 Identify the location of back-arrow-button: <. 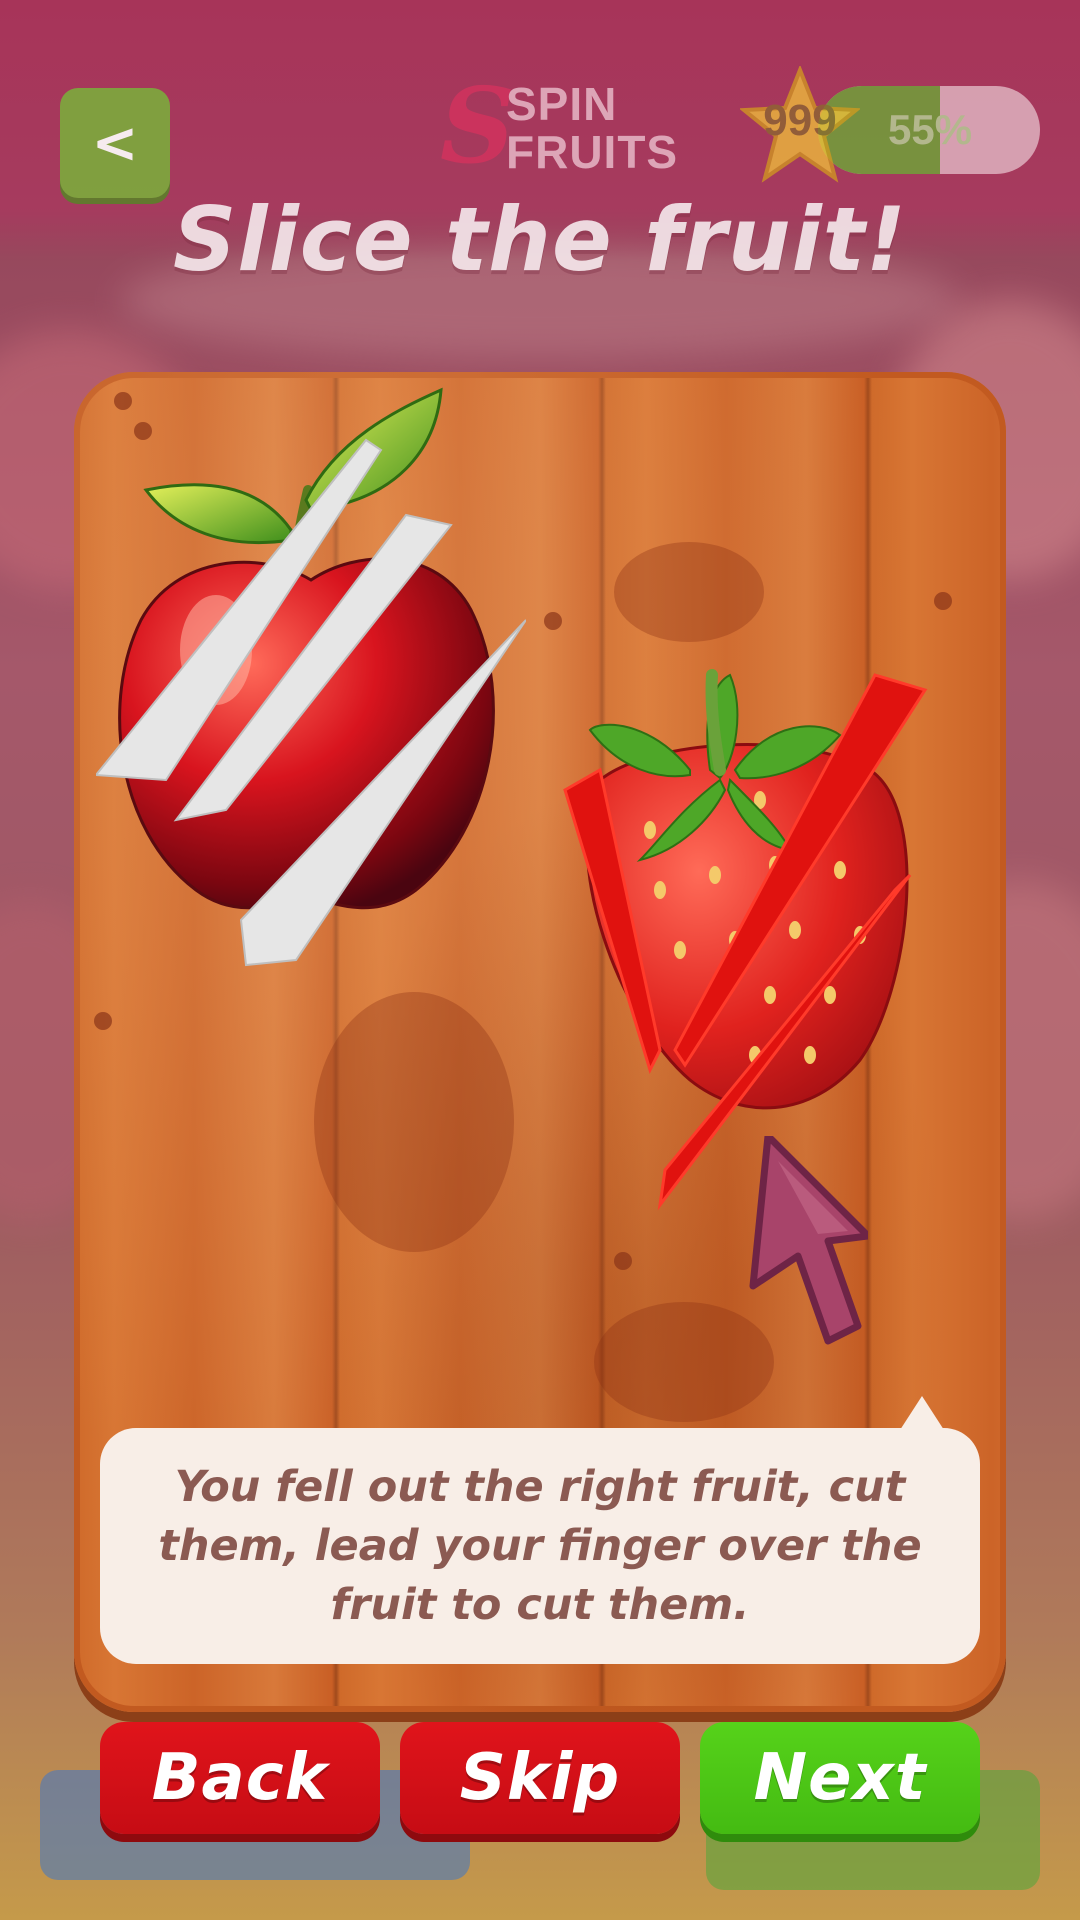
(115, 143).